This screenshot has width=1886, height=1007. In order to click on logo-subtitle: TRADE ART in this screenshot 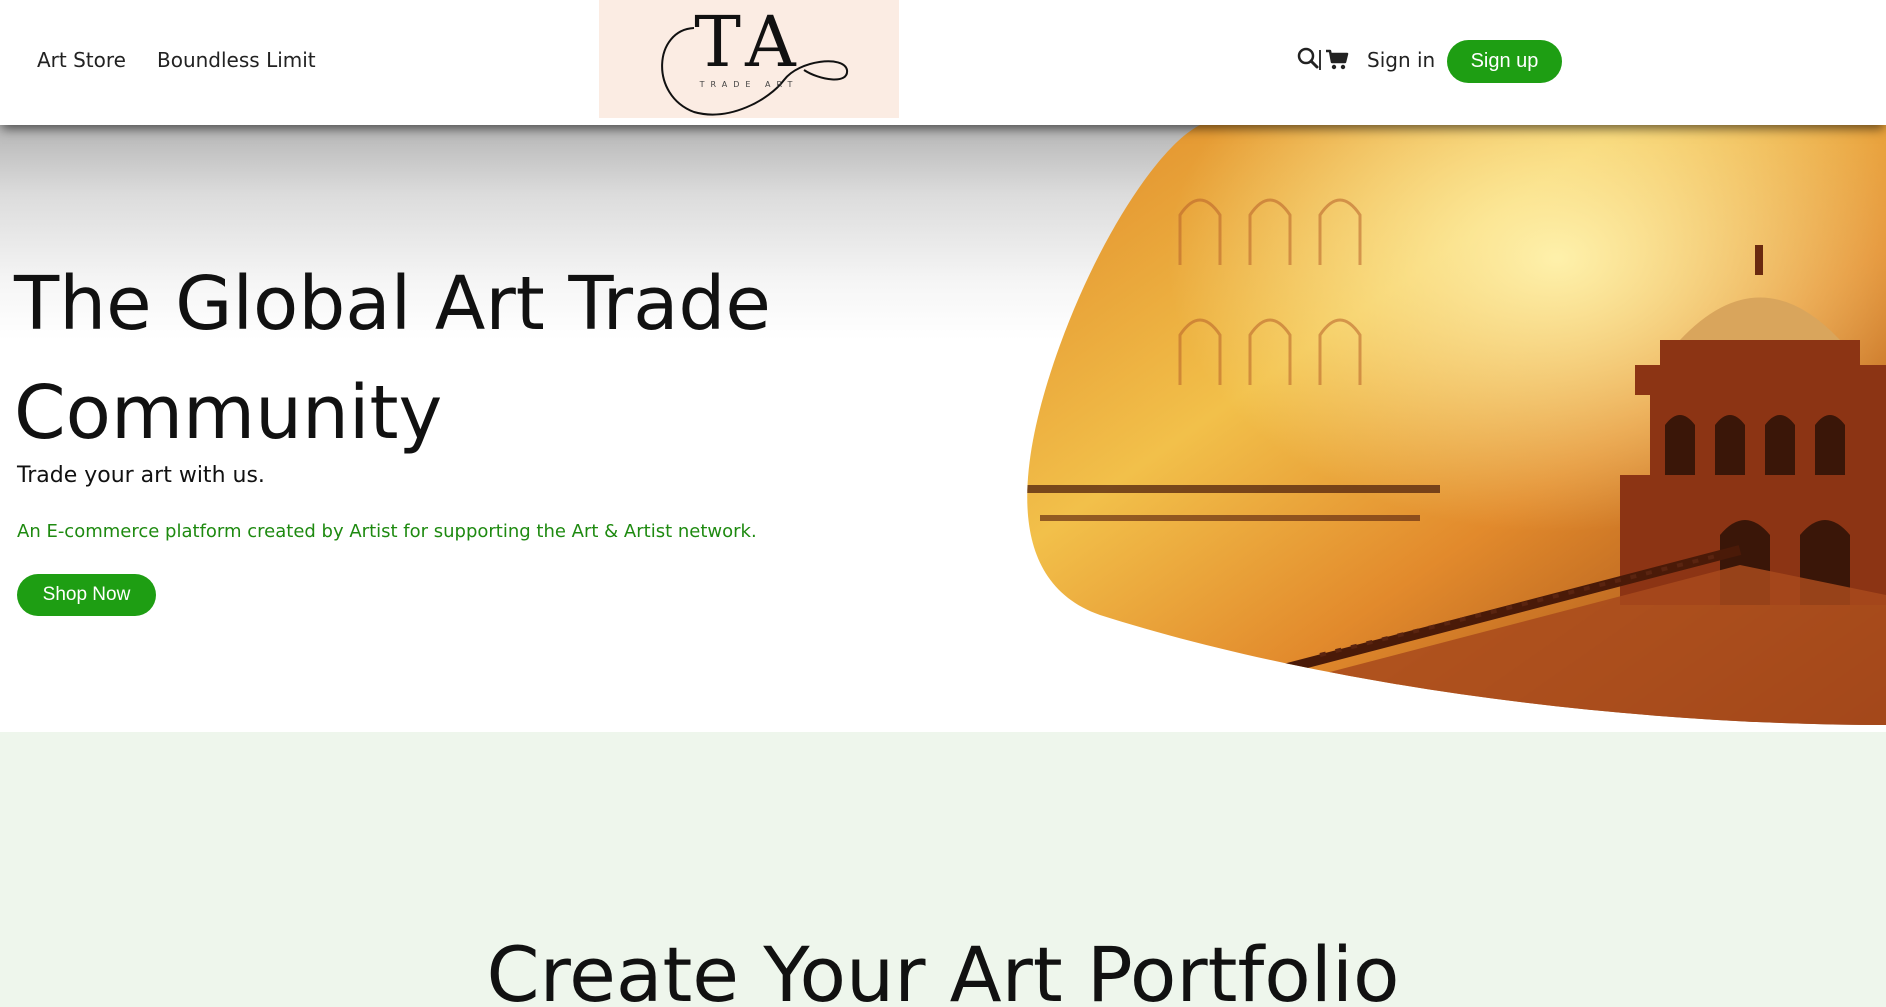, I will do `click(749, 84)`.